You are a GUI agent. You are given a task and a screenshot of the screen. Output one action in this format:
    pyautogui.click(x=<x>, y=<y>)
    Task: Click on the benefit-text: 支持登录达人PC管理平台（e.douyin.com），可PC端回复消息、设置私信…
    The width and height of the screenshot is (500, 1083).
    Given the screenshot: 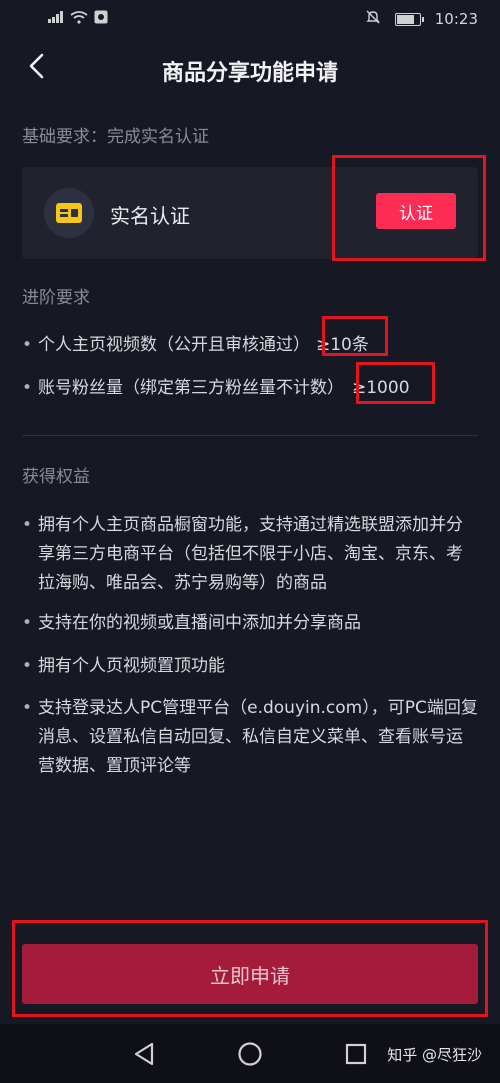 What is the action you would take?
    pyautogui.click(x=258, y=737)
    